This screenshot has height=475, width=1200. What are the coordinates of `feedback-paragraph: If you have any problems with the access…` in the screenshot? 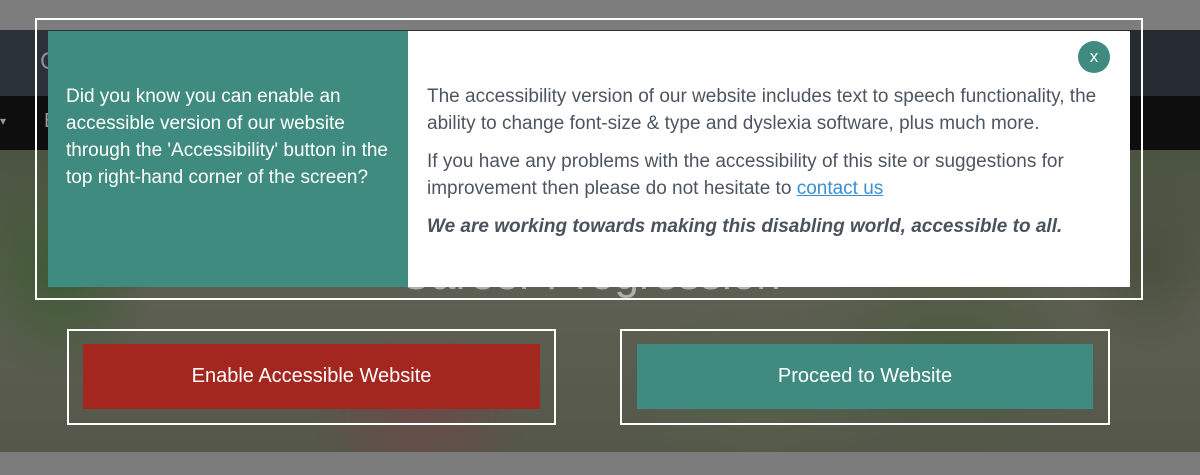 It's located at (768, 175).